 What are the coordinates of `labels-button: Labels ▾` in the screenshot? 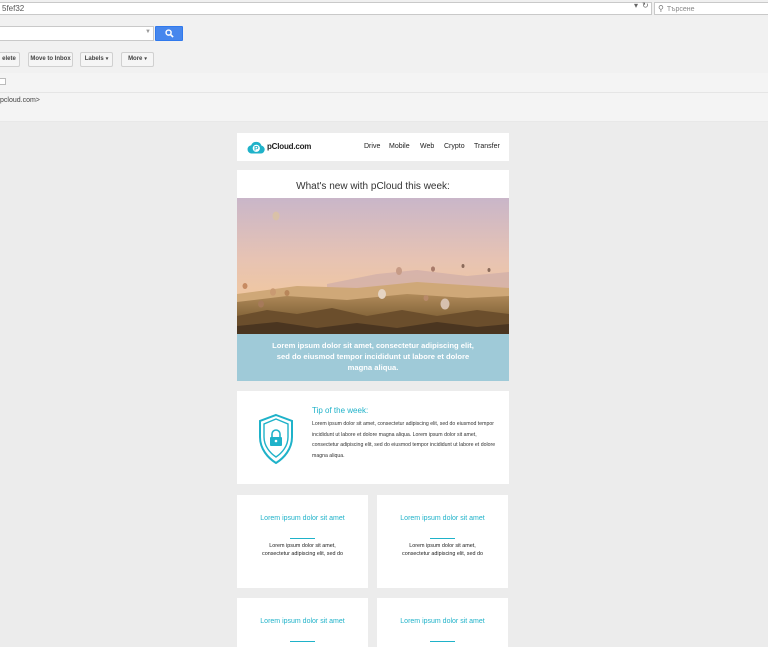 It's located at (96, 59).